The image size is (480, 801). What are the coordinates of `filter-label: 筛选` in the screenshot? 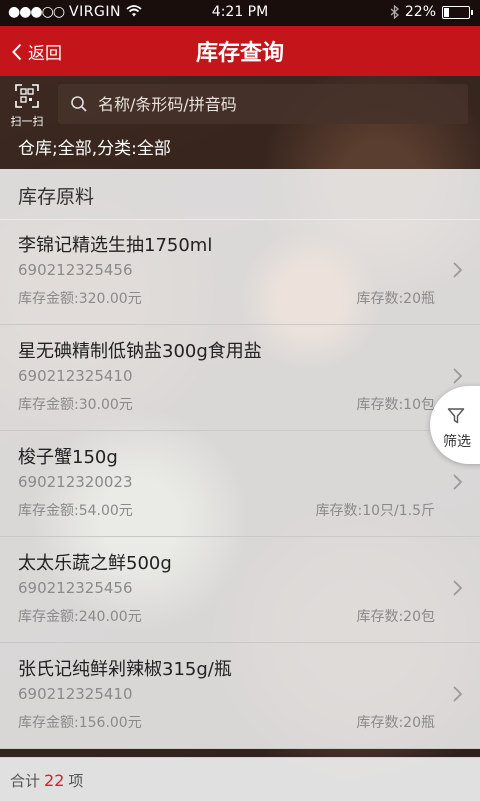 It's located at (457, 442).